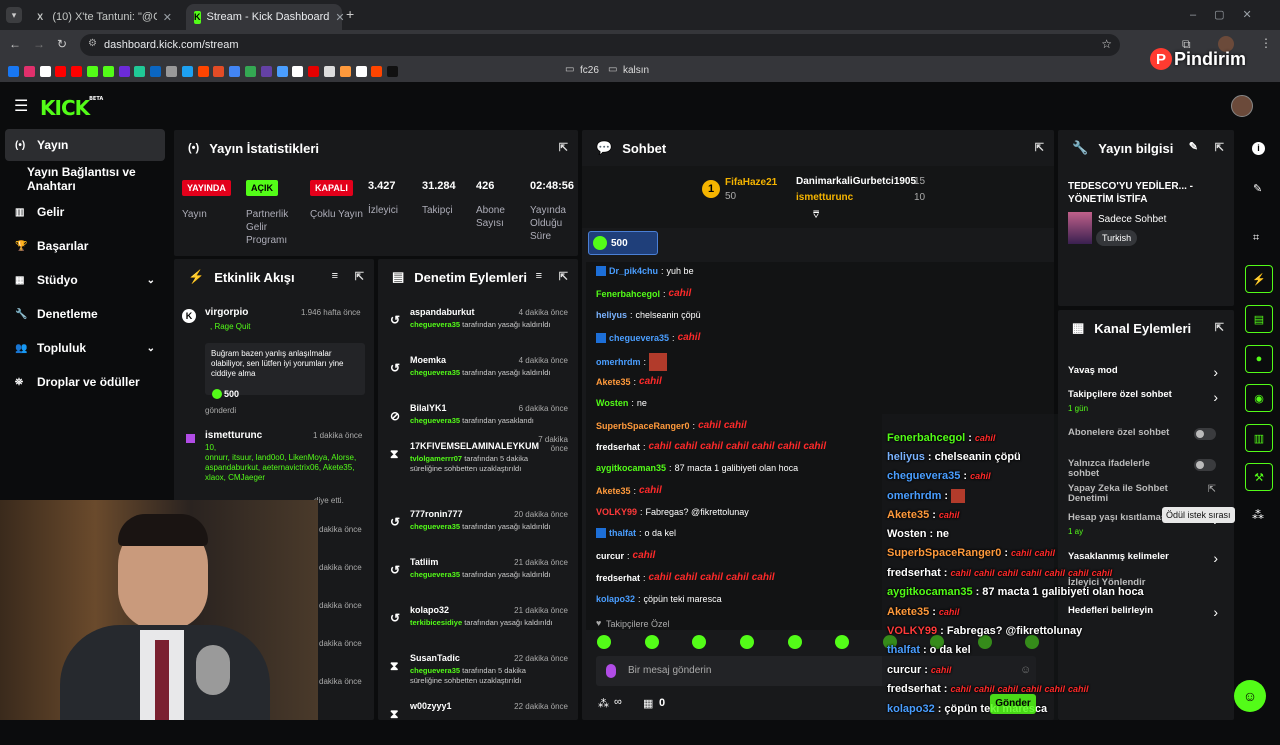  Describe the element at coordinates (1193, 146) in the screenshot. I see `edit-icon: ✎` at that location.